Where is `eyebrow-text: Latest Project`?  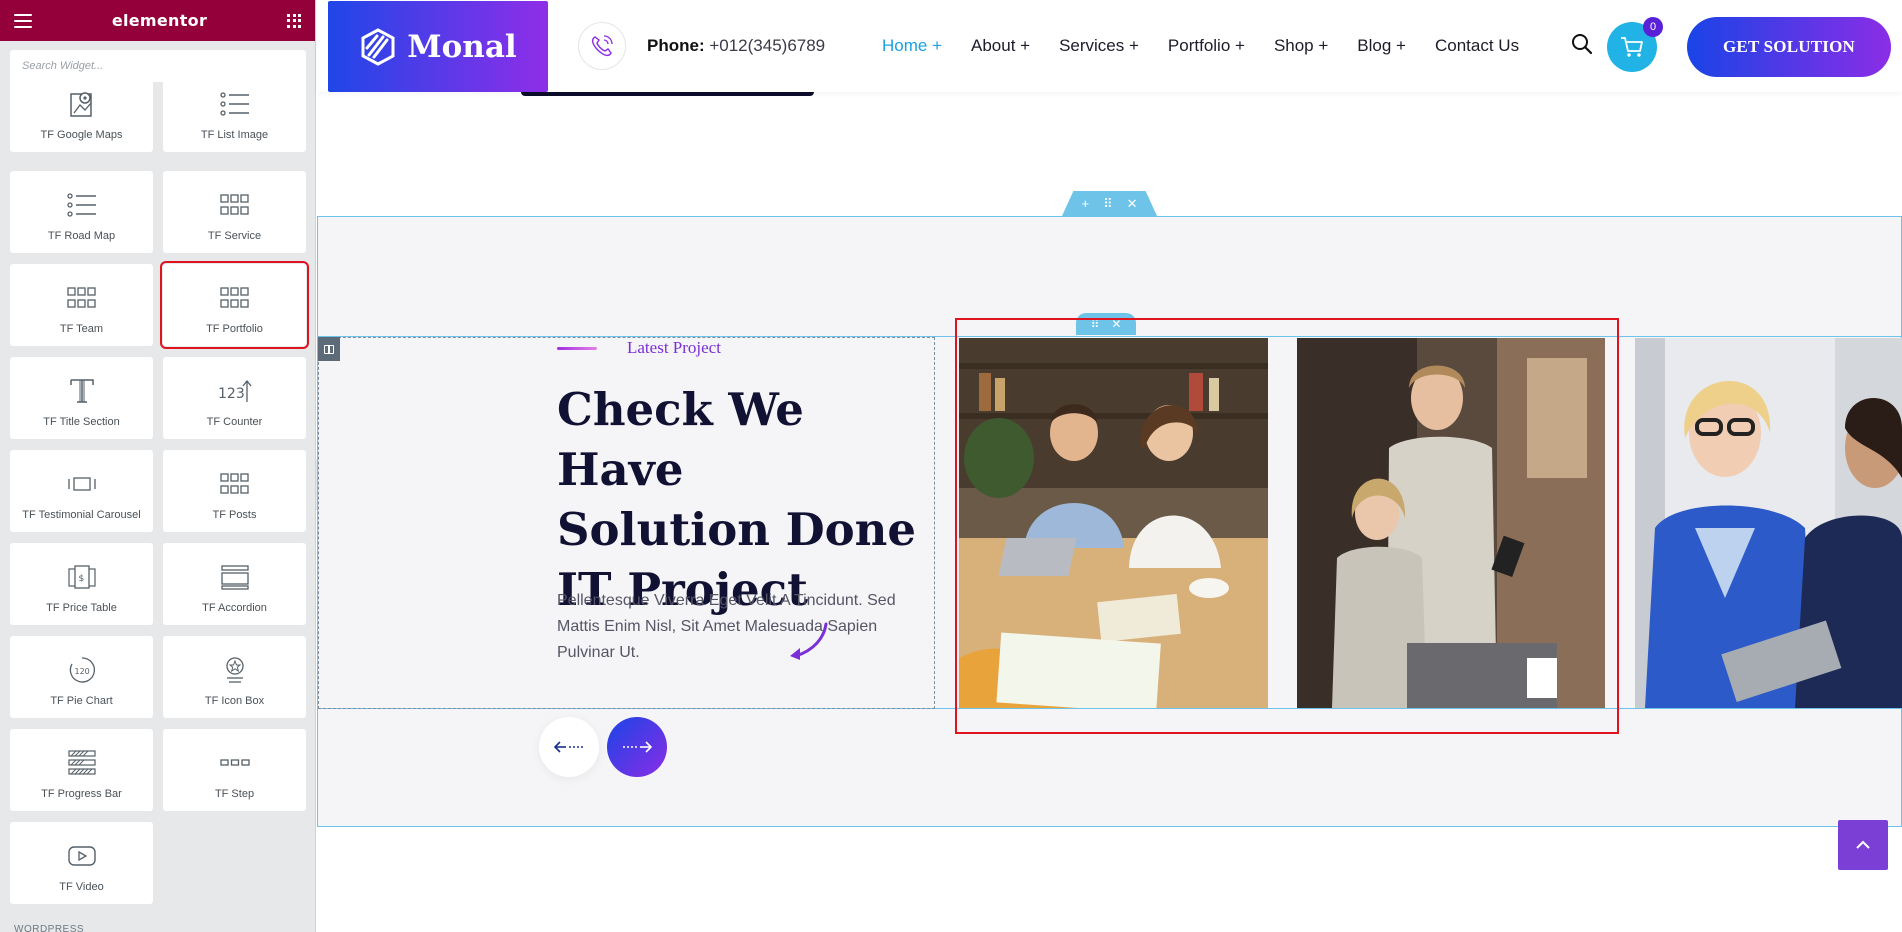 eyebrow-text: Latest Project is located at coordinates (674, 347).